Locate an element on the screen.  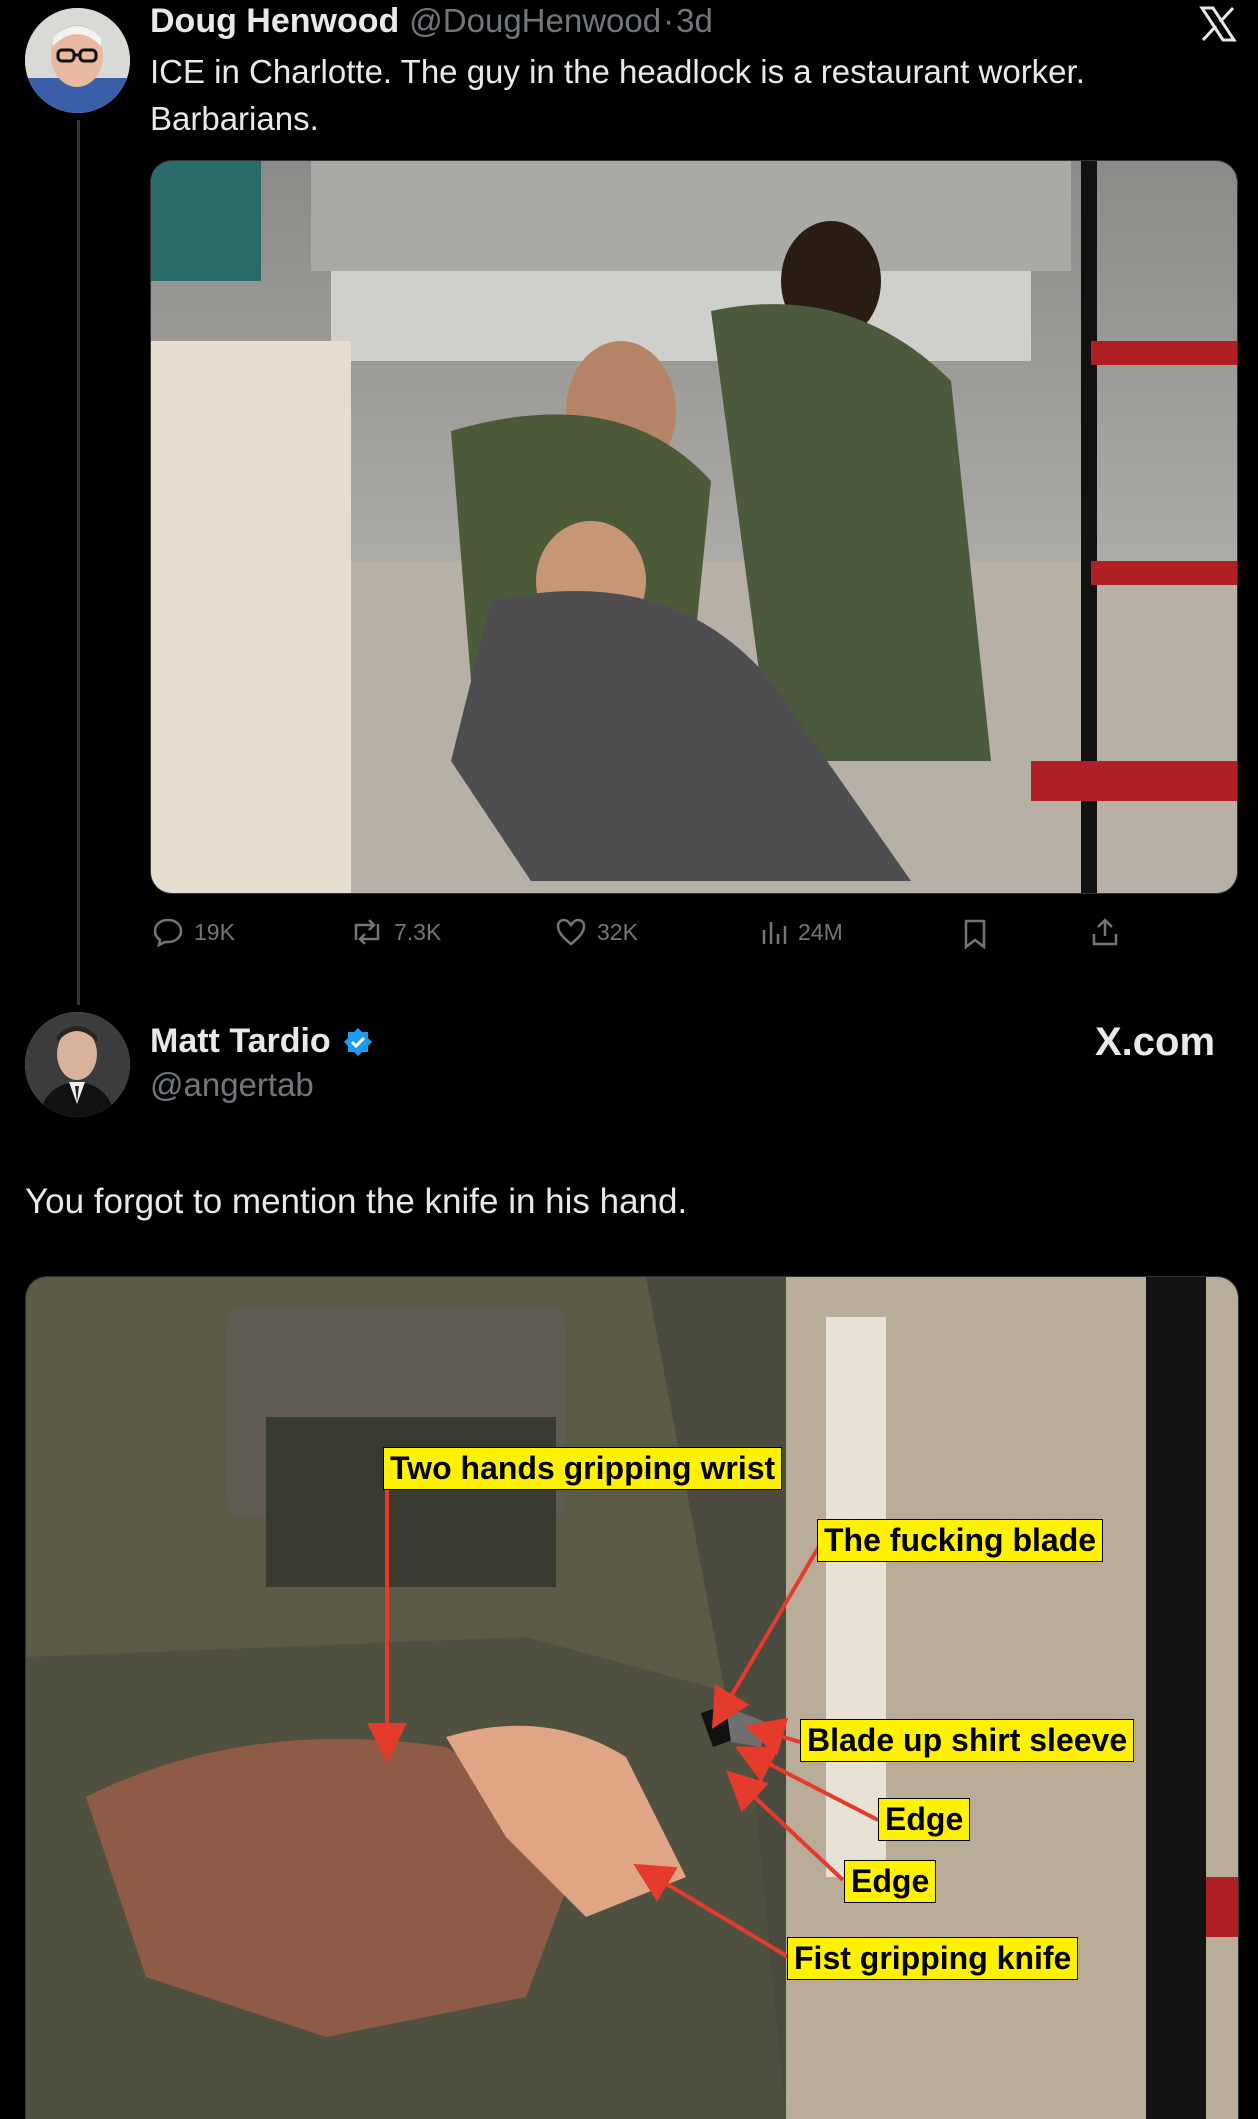
x-logo-icon is located at coordinates (1218, 24).